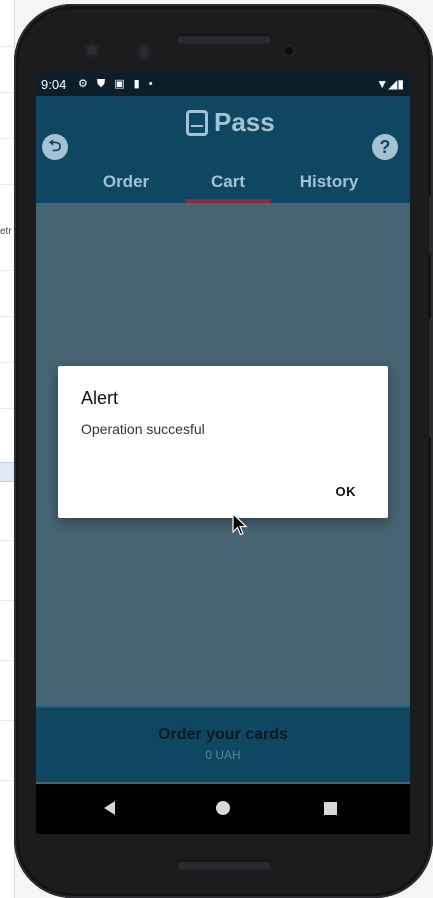 The height and width of the screenshot is (898, 433). I want to click on order-total: 0 UAH, so click(223, 755).